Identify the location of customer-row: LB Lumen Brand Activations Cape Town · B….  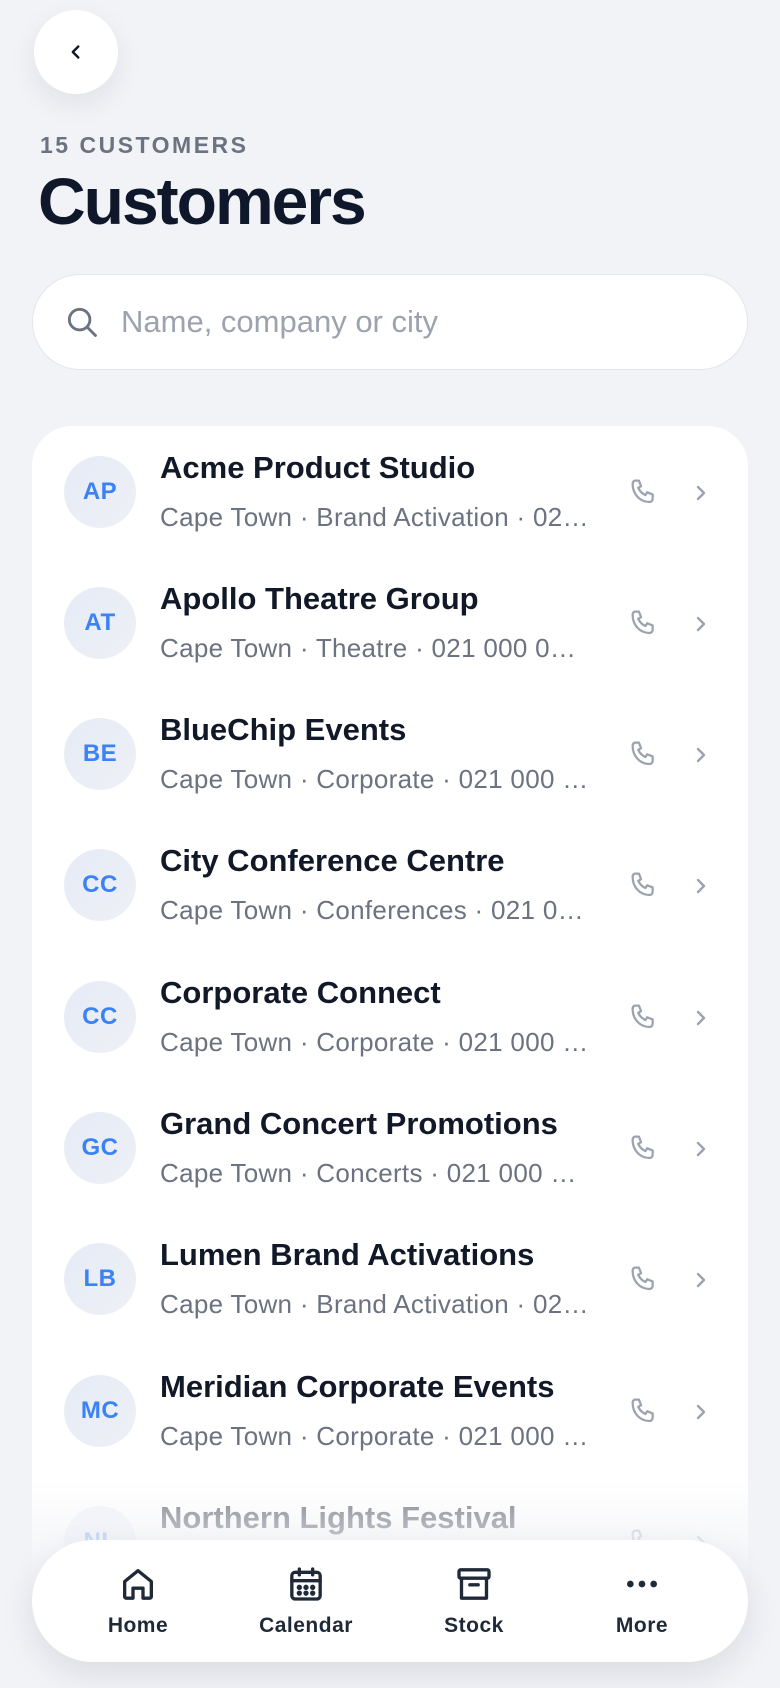
(390, 1279).